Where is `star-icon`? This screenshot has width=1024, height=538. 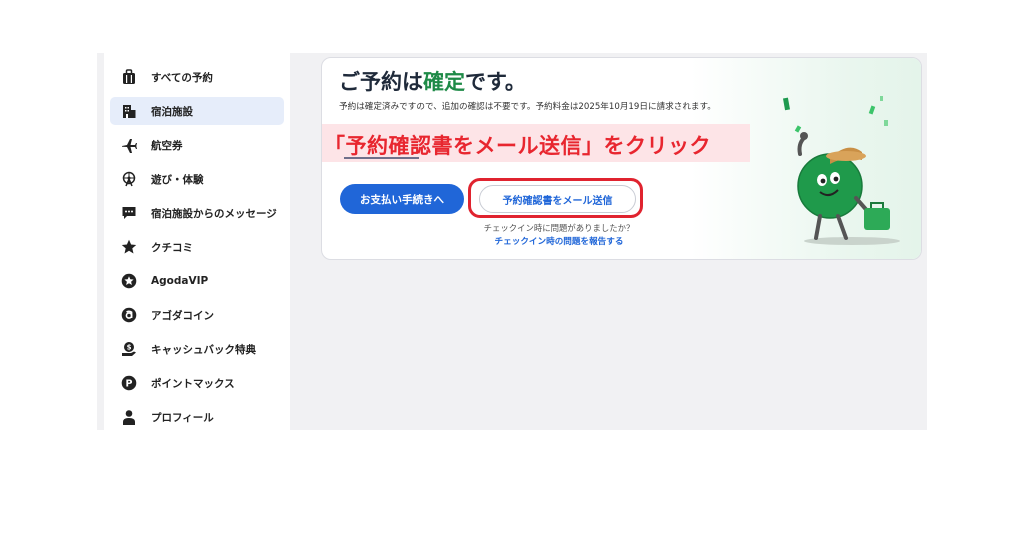 star-icon is located at coordinates (129, 247).